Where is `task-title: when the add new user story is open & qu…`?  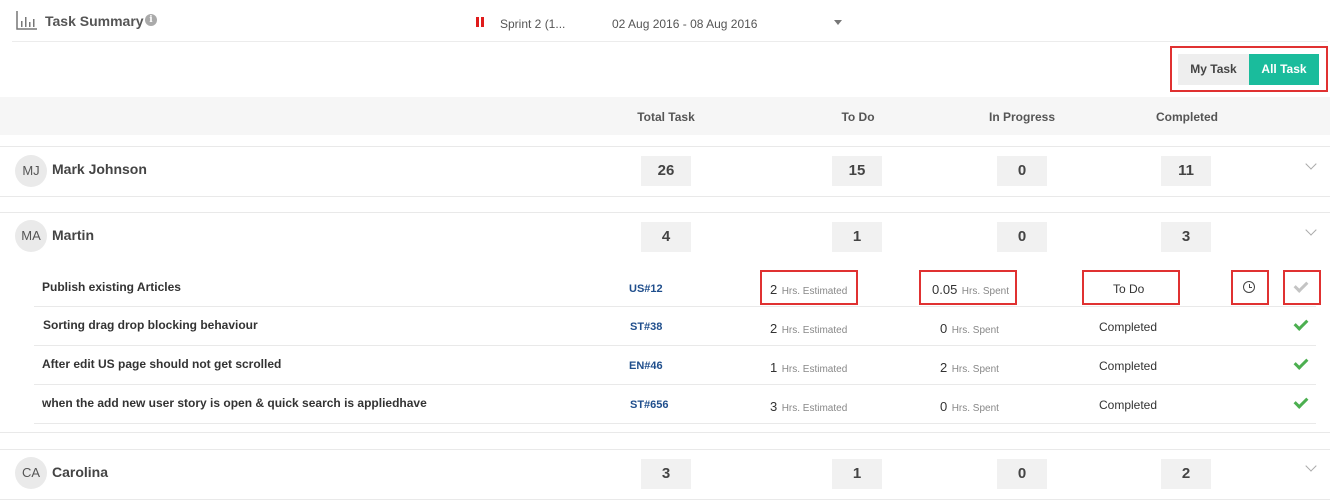 task-title: when the add new user story is open & qu… is located at coordinates (234, 403).